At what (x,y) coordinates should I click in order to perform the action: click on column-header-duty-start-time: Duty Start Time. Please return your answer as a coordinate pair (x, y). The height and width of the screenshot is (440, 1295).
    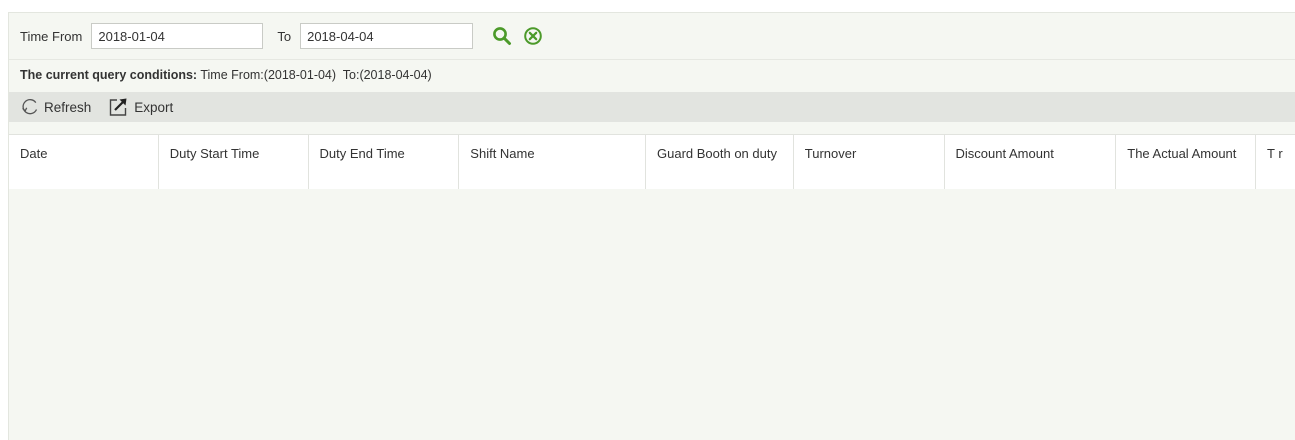
    Looking at the image, I should click on (234, 162).